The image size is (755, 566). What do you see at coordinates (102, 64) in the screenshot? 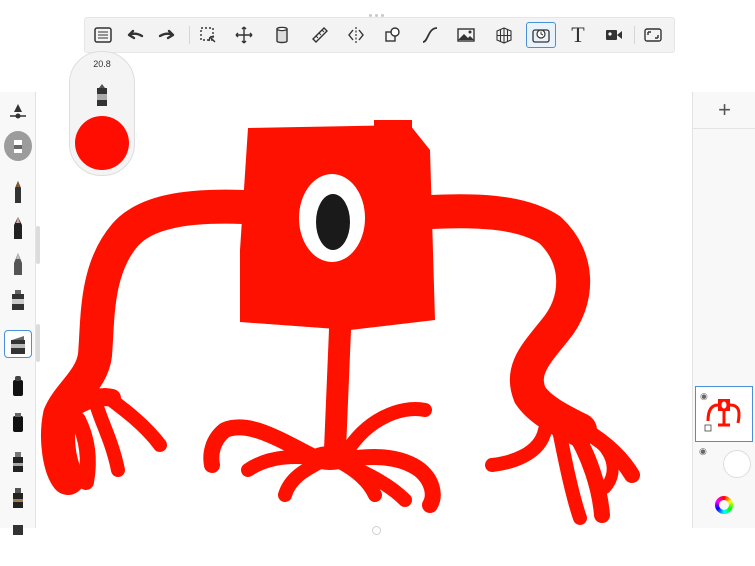
I see `brush-size-value: 20.8` at bounding box center [102, 64].